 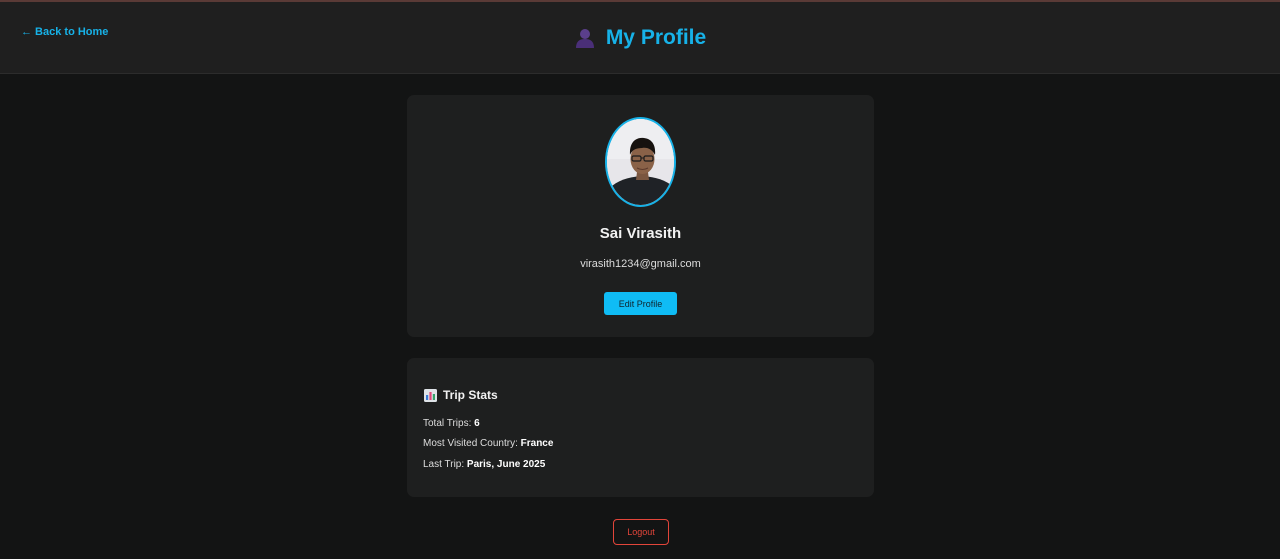 What do you see at coordinates (640, 303) in the screenshot?
I see `edit-profile-button: Edit Profile` at bounding box center [640, 303].